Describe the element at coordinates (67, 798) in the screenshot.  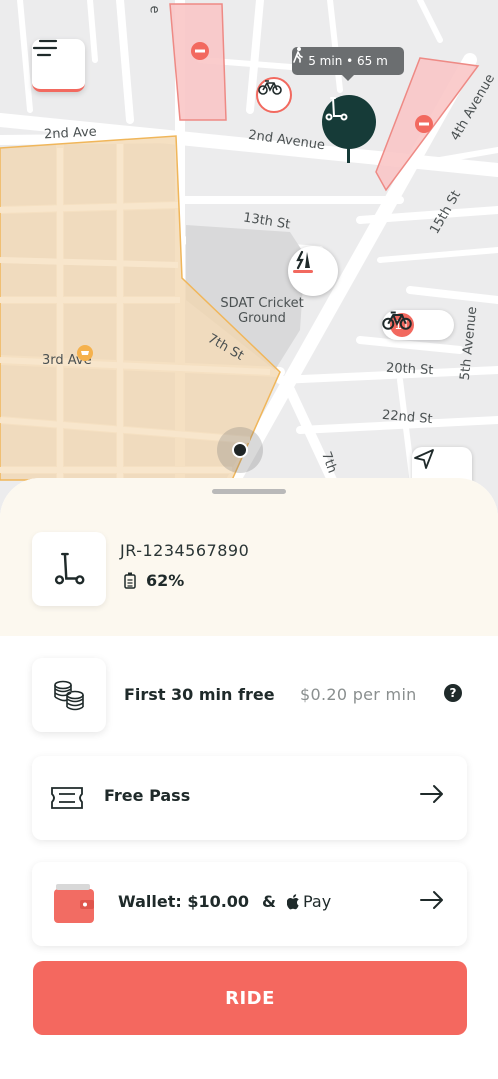
I see `ticket-icon` at that location.